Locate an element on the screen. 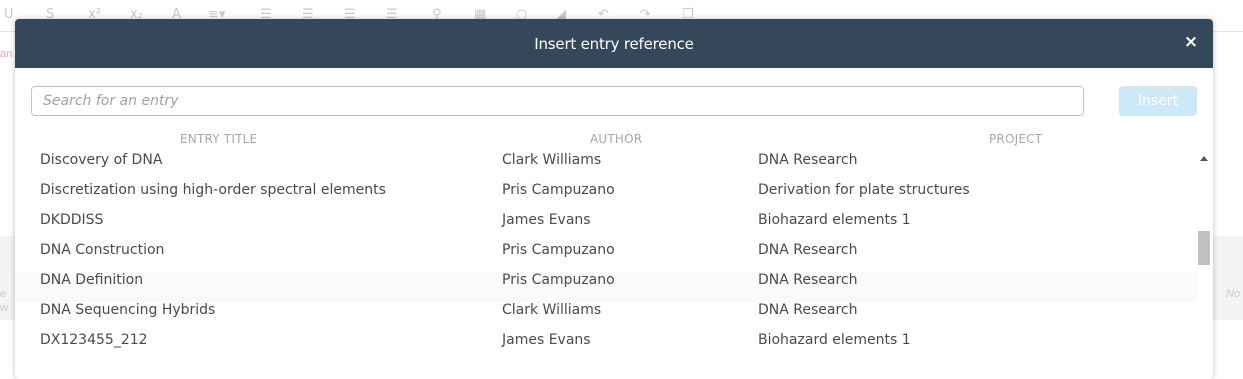  search-row: Insert is located at coordinates (614, 101).